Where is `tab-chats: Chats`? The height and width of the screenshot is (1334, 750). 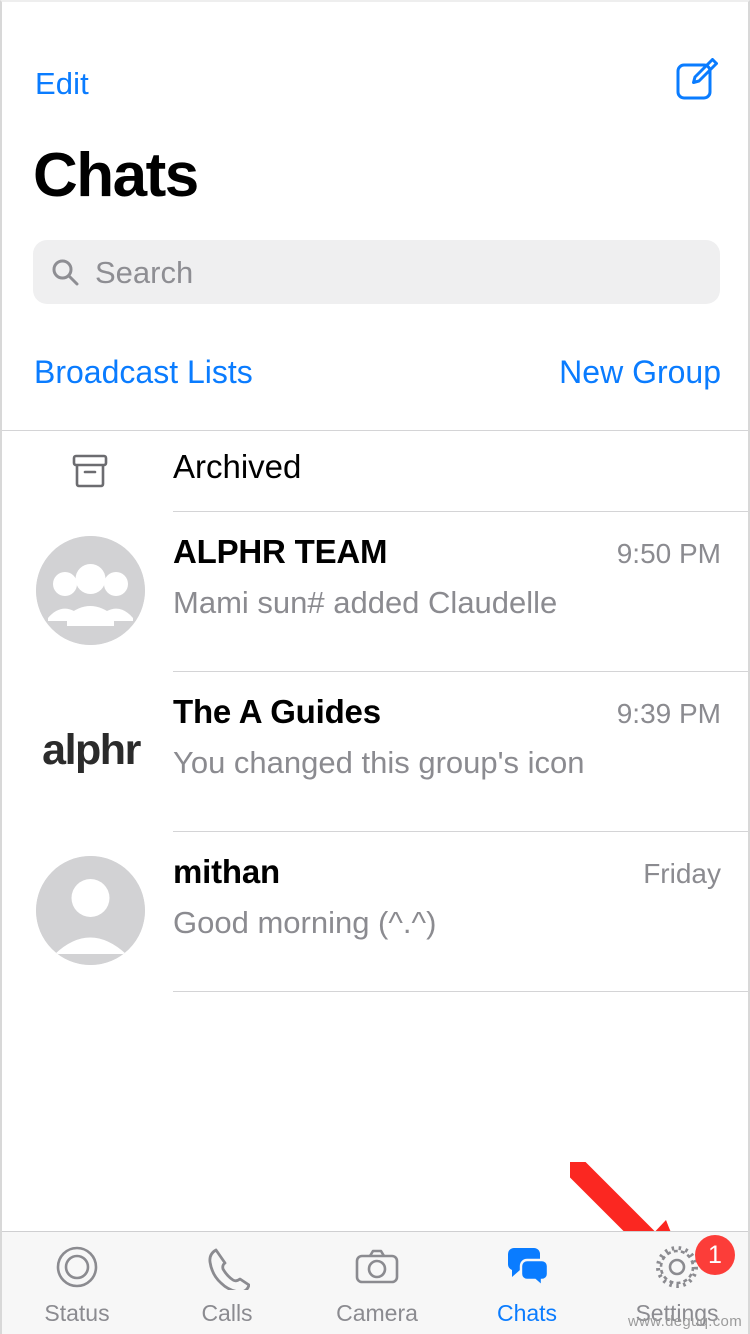 tab-chats: Chats is located at coordinates (527, 1283).